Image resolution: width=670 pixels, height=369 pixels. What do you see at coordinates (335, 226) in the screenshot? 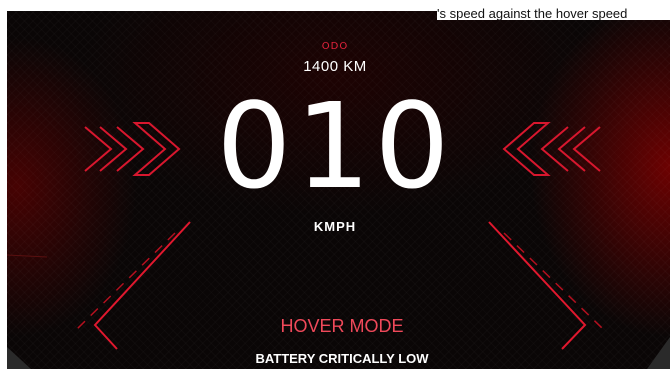
I see `speed-unit: KMPH` at bounding box center [335, 226].